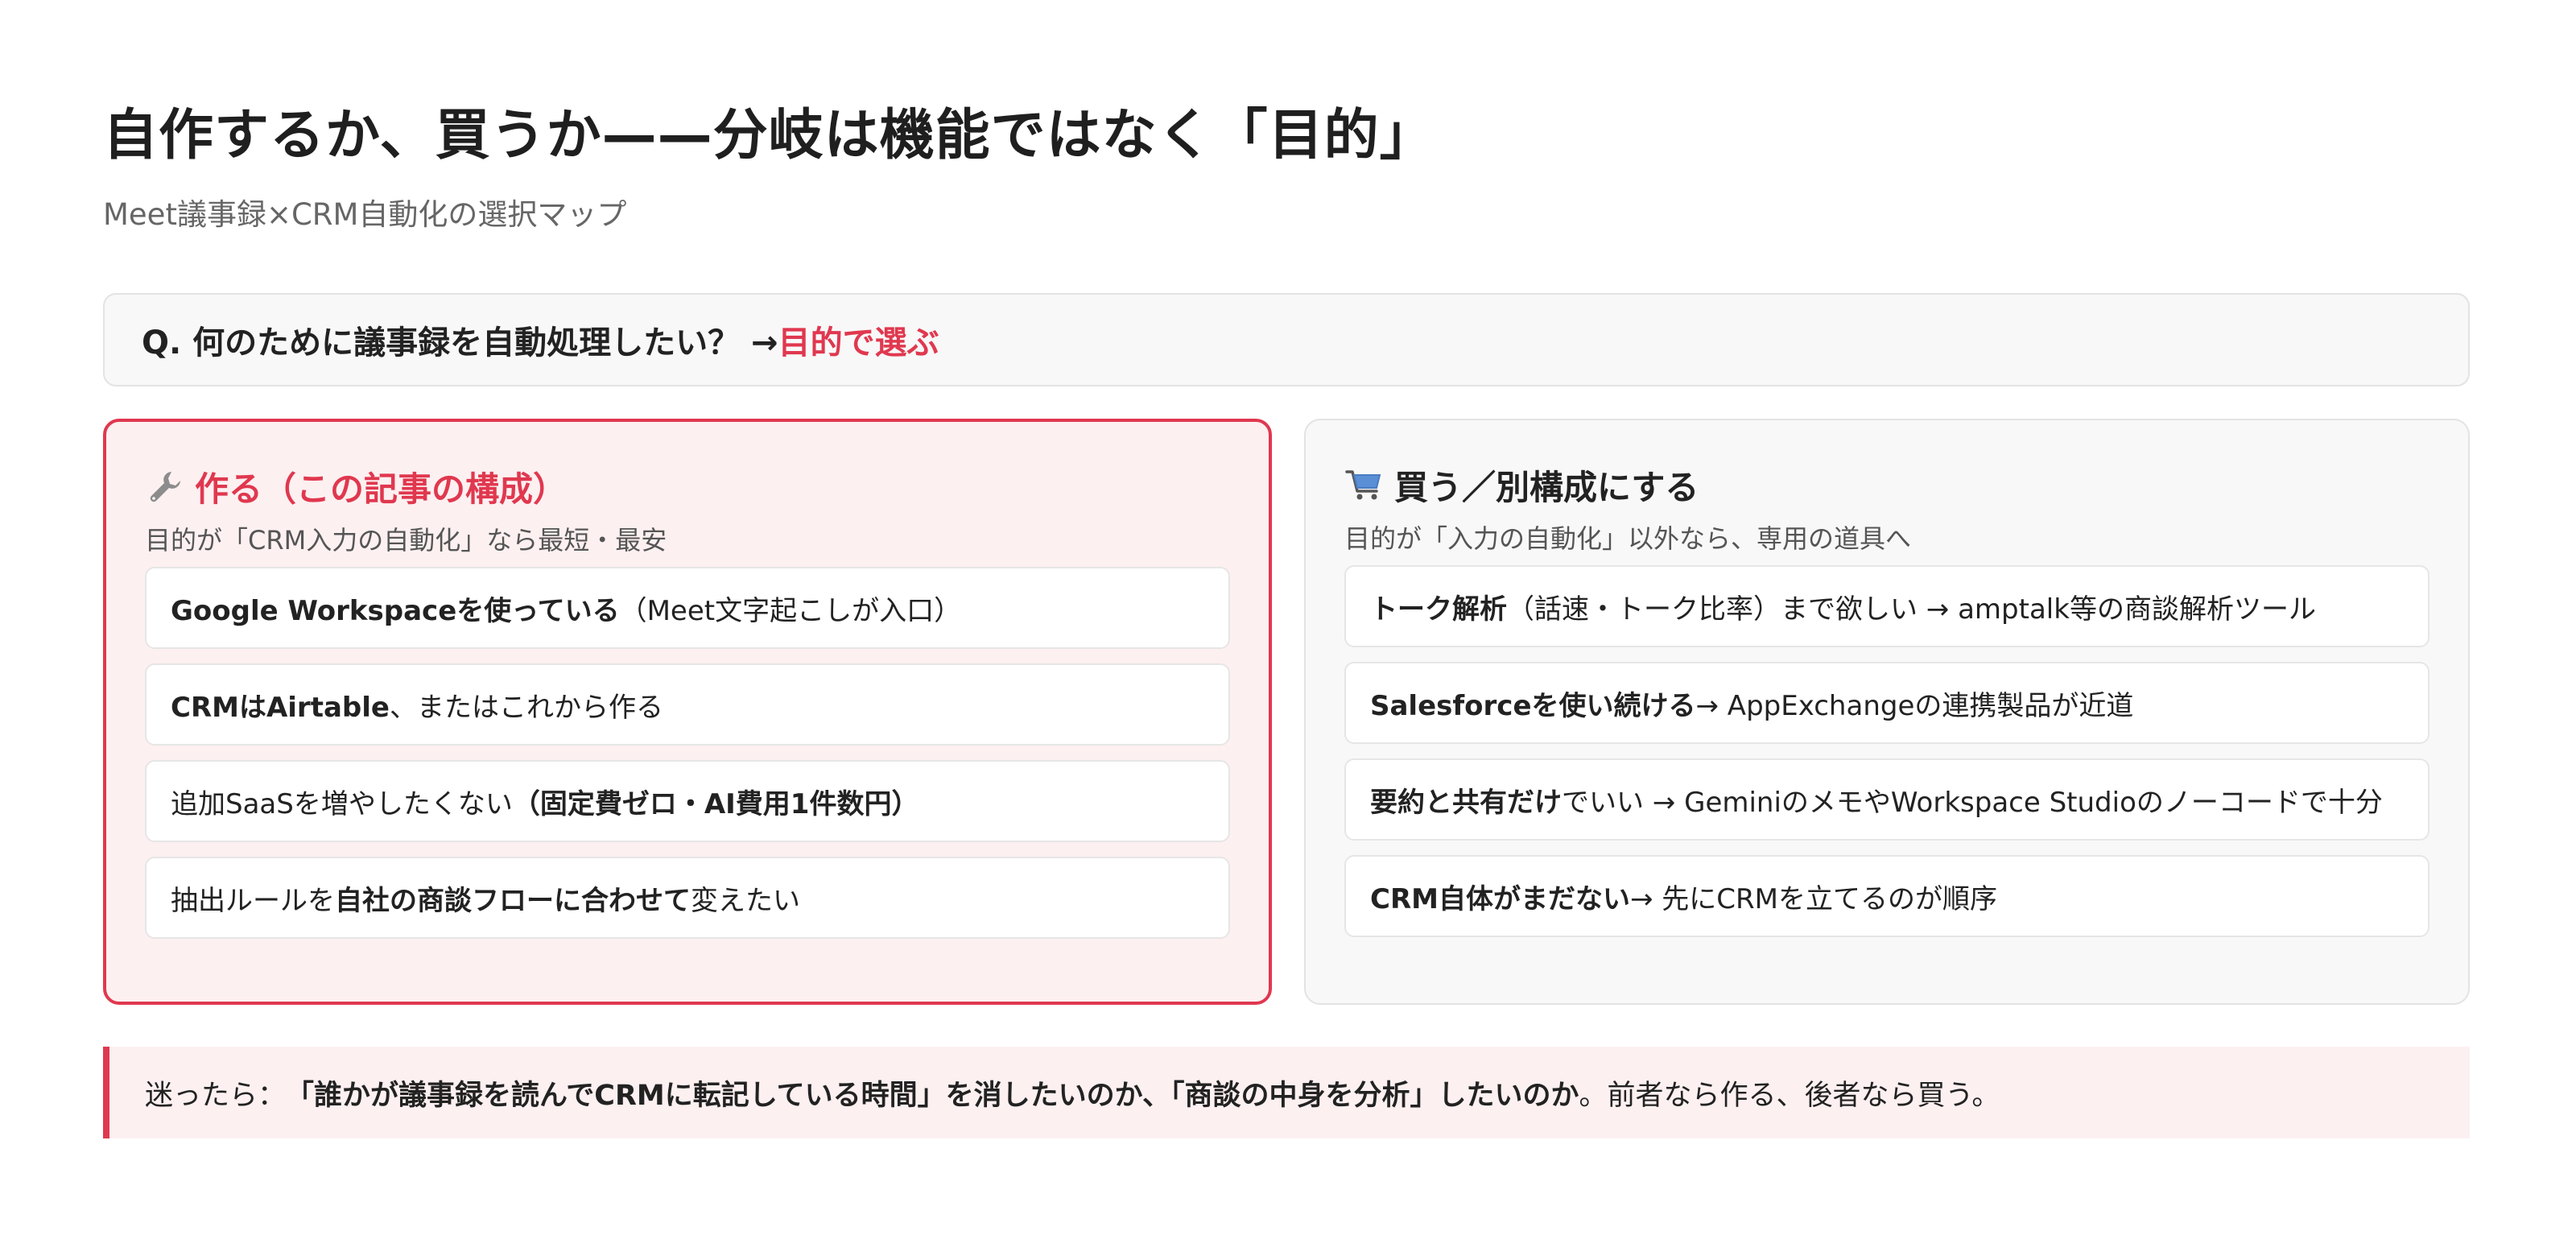  What do you see at coordinates (1286, 339) in the screenshot?
I see `question-box: Q. 何のために議事録を自動処理したい？ → 目的で選ぶ` at bounding box center [1286, 339].